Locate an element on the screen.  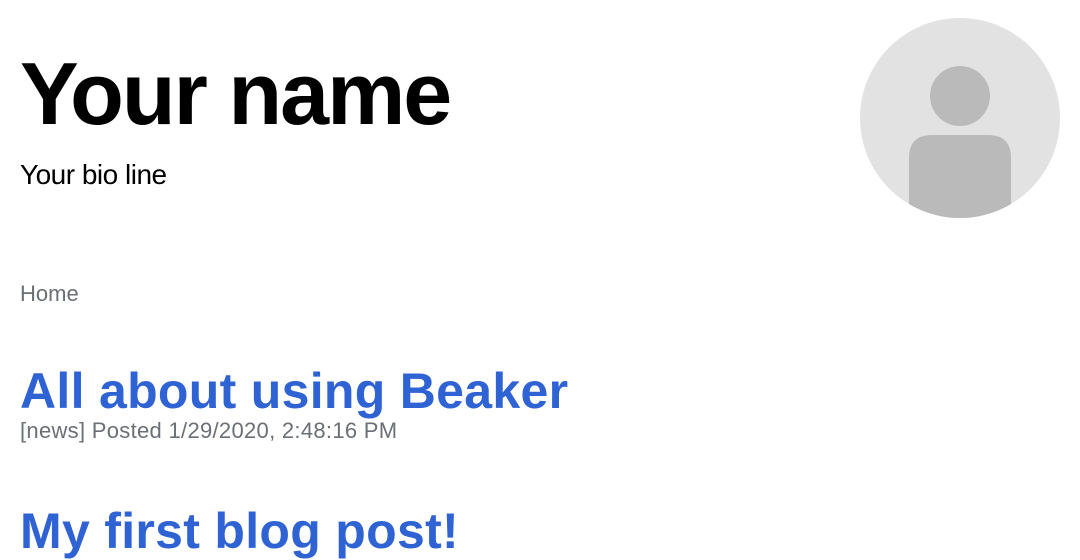
post-item: My first blog post! is located at coordinates (239, 531).